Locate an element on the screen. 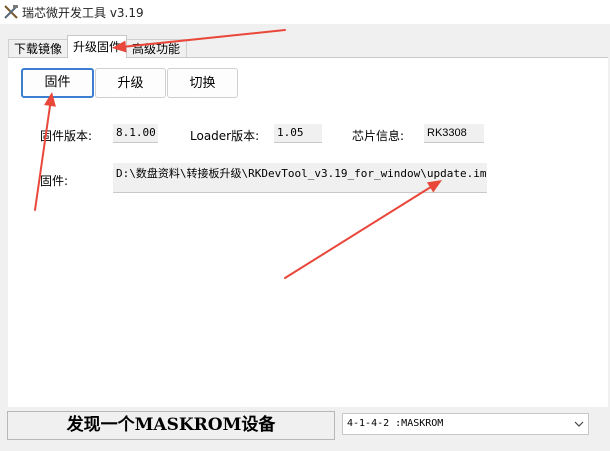 This screenshot has width=610, height=451. firmware-version-label: 固件版本: is located at coordinates (66, 136).